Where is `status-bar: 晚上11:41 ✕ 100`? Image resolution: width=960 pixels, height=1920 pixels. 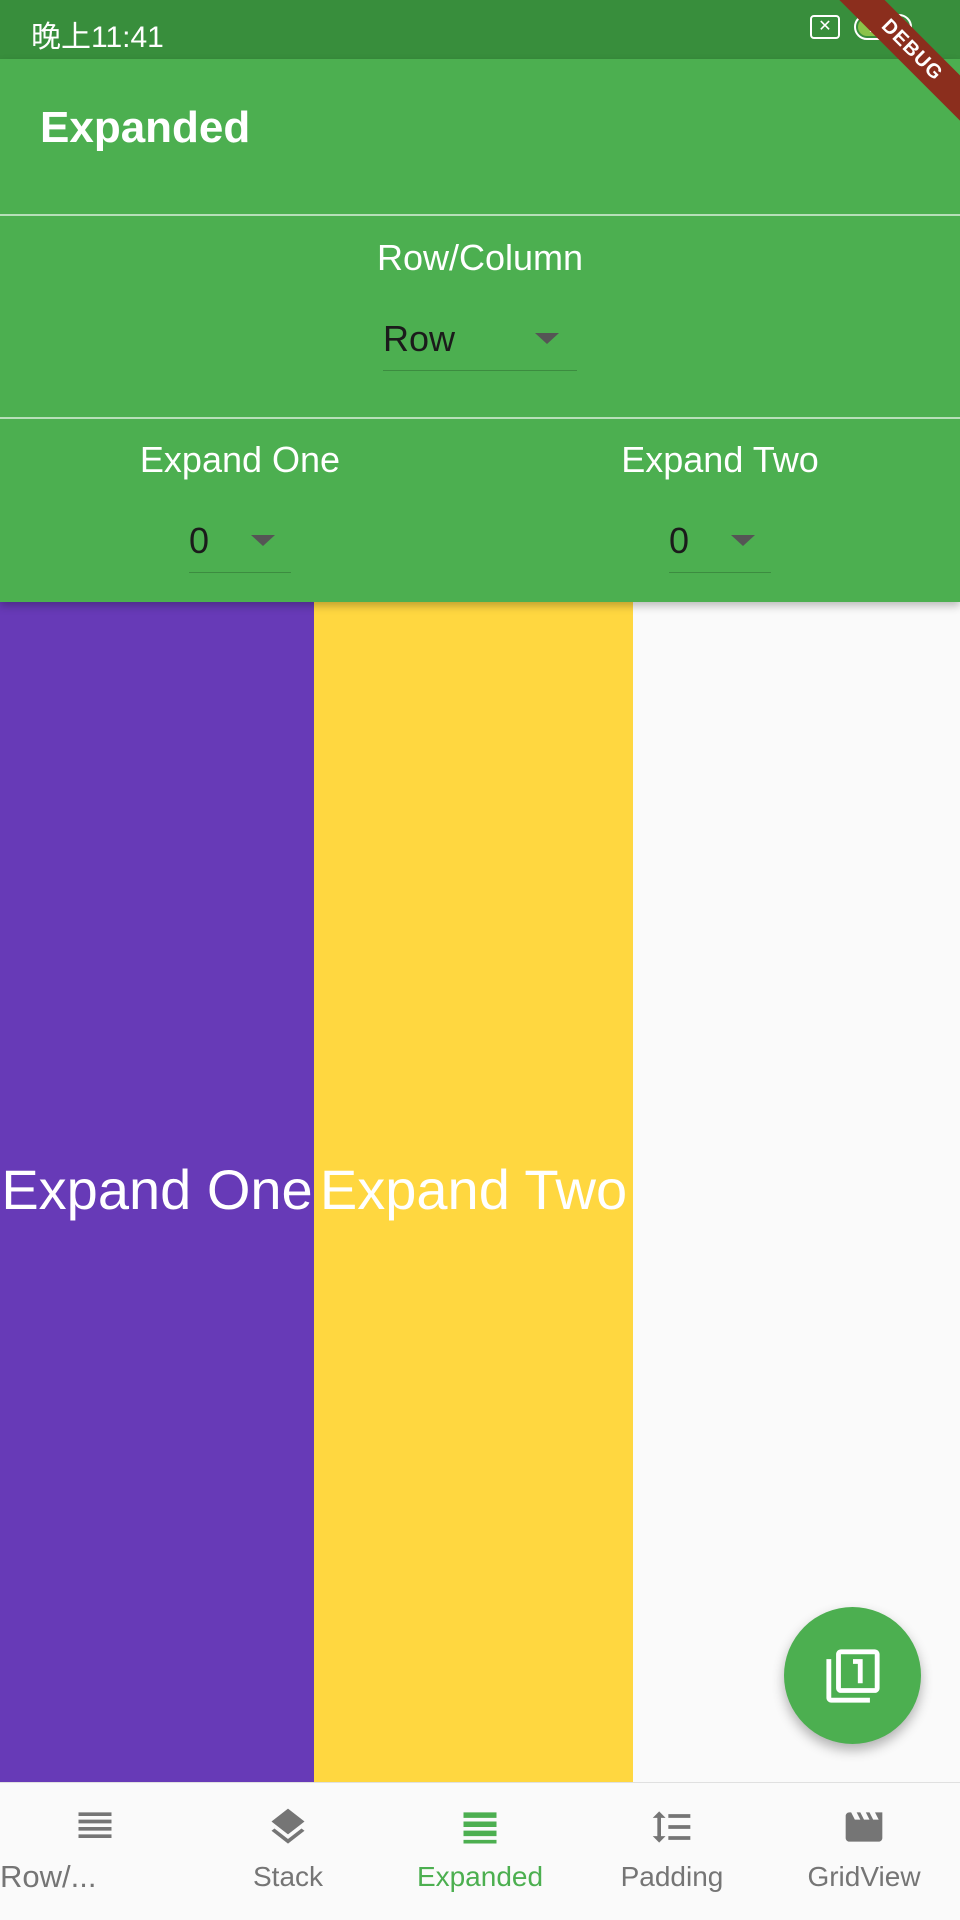
status-bar: 晚上11:41 ✕ 100 is located at coordinates (480, 29).